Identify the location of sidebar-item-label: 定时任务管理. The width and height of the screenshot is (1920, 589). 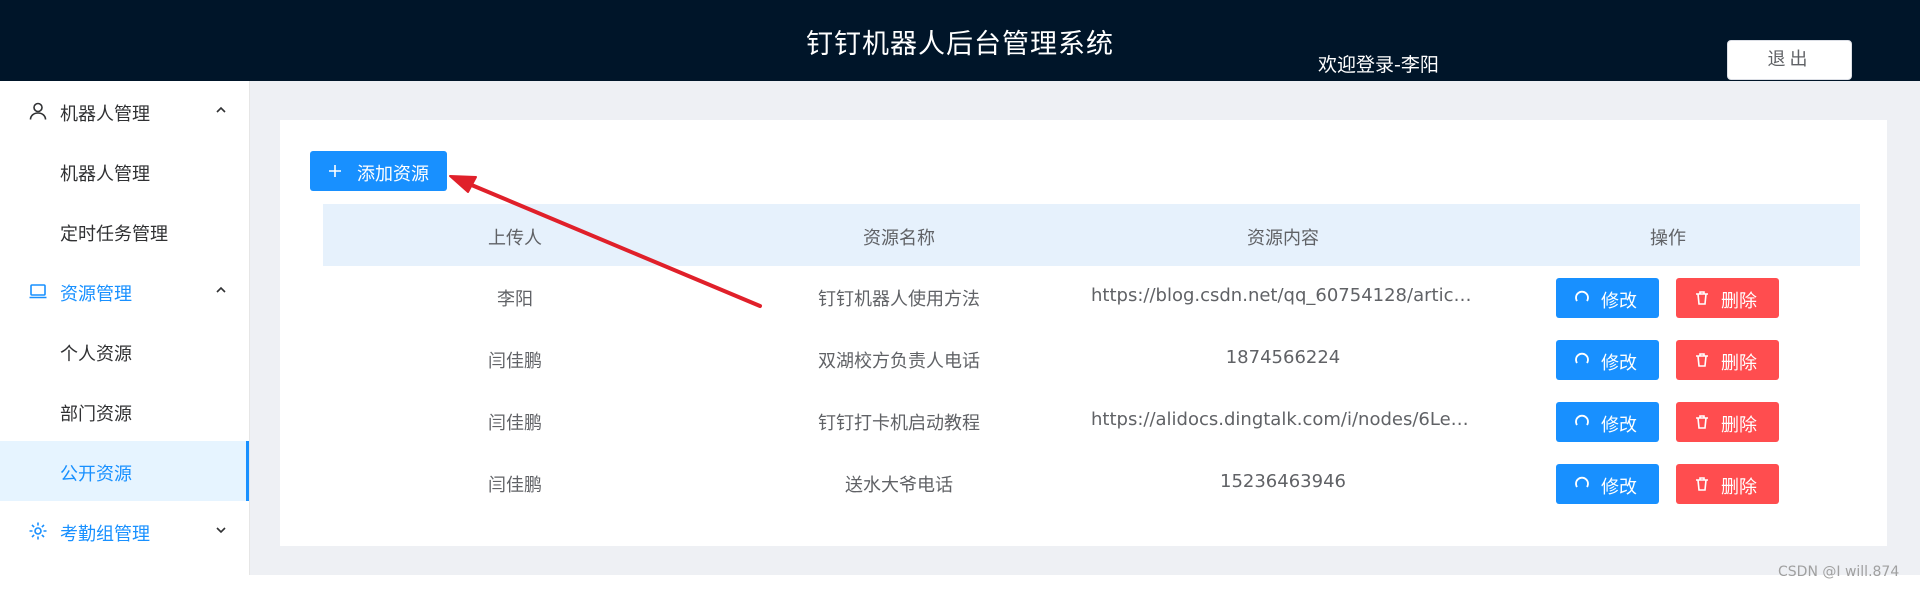
(114, 234).